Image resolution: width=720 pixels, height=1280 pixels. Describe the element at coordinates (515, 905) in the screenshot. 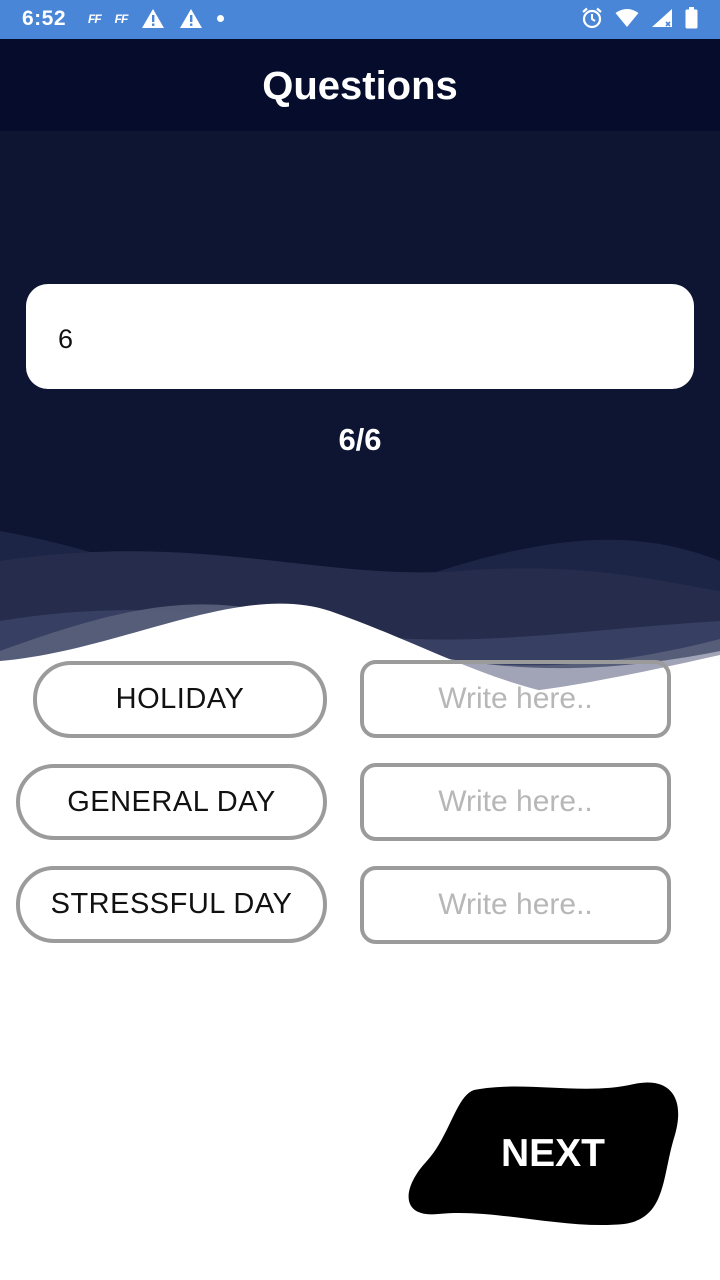

I see `answer-input-stressful-day` at that location.